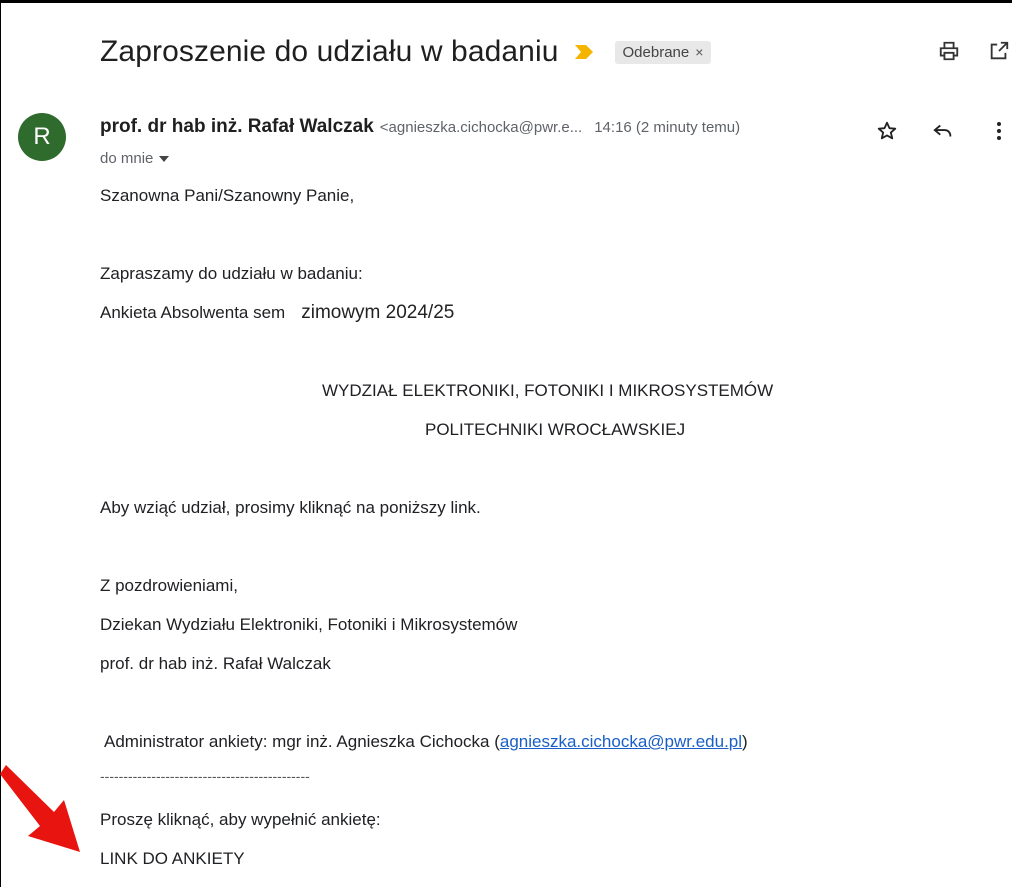 The image size is (1012, 889). What do you see at coordinates (745, 741) in the screenshot?
I see `admin-suffix: )` at bounding box center [745, 741].